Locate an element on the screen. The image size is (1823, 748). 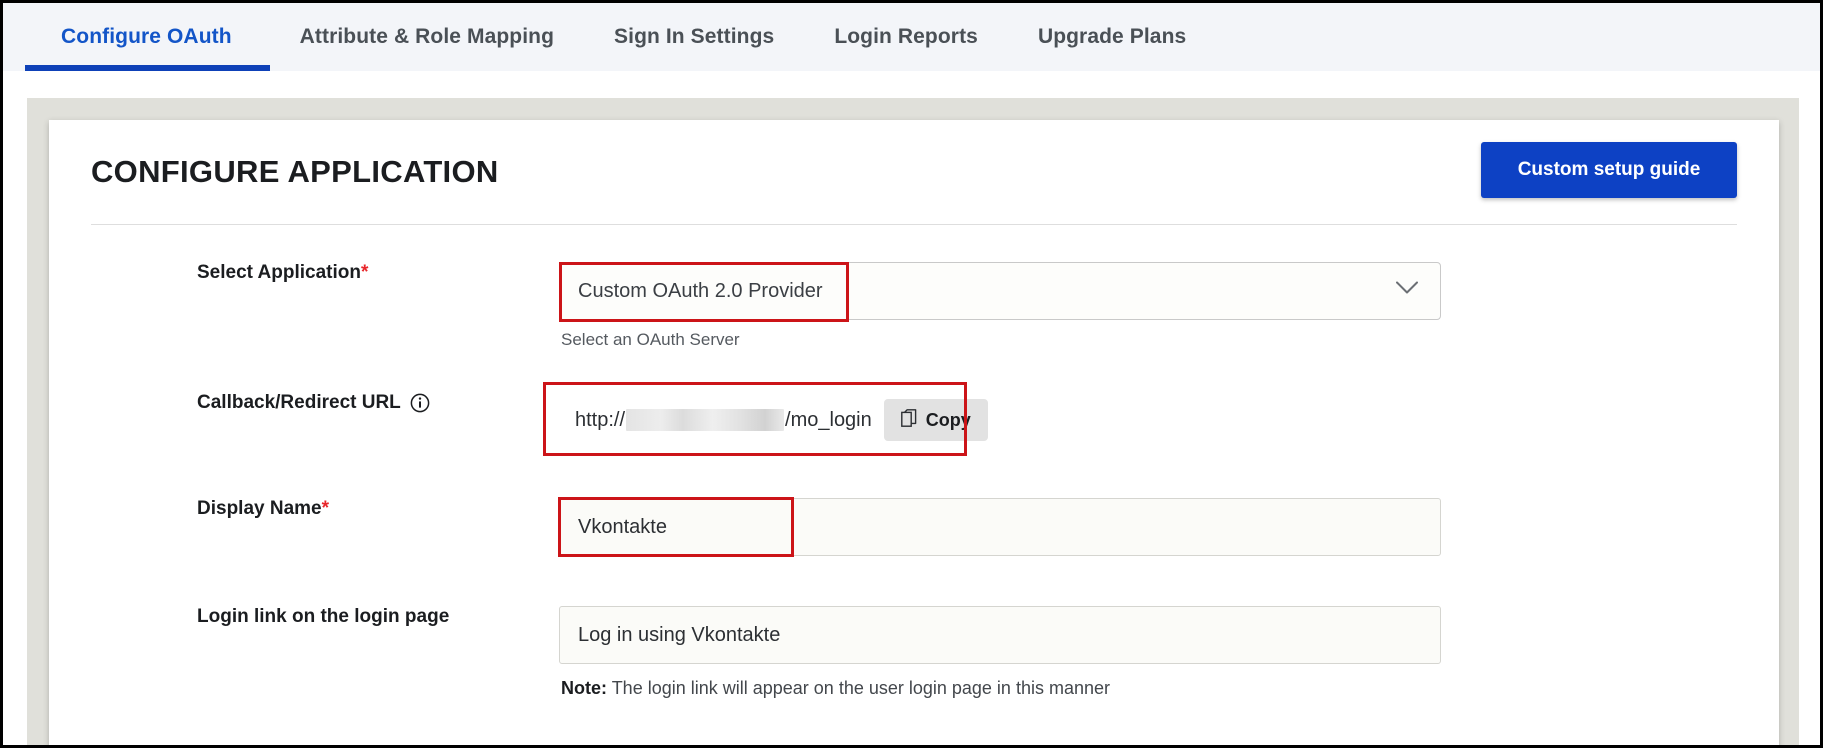
tab-configure-oauth: Configure OAuth is located at coordinates (147, 37).